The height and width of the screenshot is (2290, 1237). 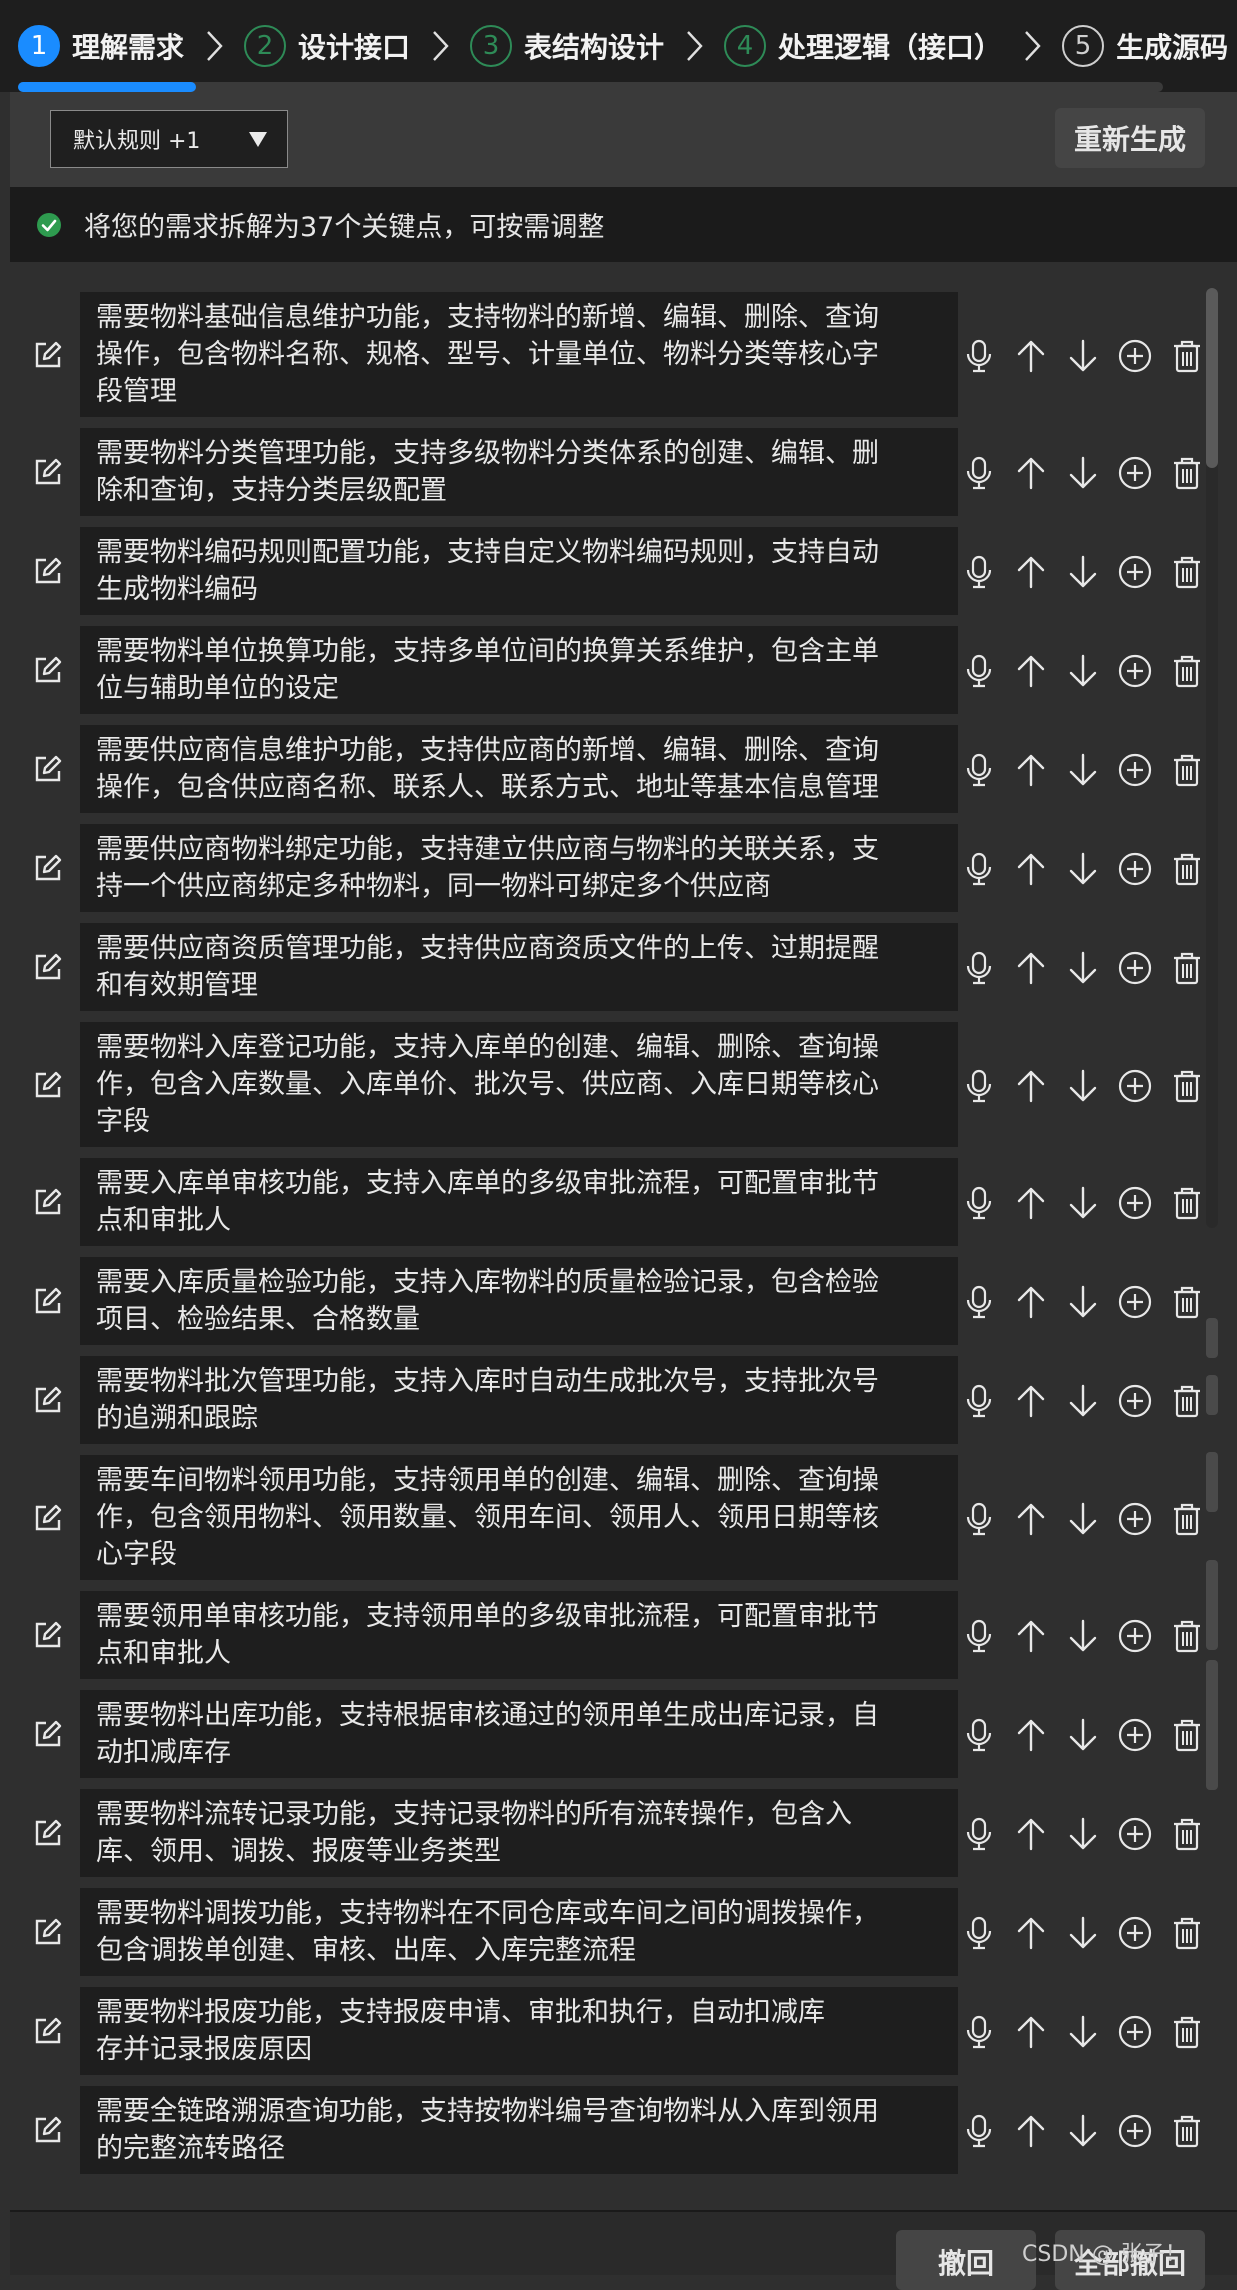 I want to click on requirement-text: 需要物料报废功能，支持报废申请、审批和执行，自动扣减库 存并记录报废原因, so click(x=519, y=2031).